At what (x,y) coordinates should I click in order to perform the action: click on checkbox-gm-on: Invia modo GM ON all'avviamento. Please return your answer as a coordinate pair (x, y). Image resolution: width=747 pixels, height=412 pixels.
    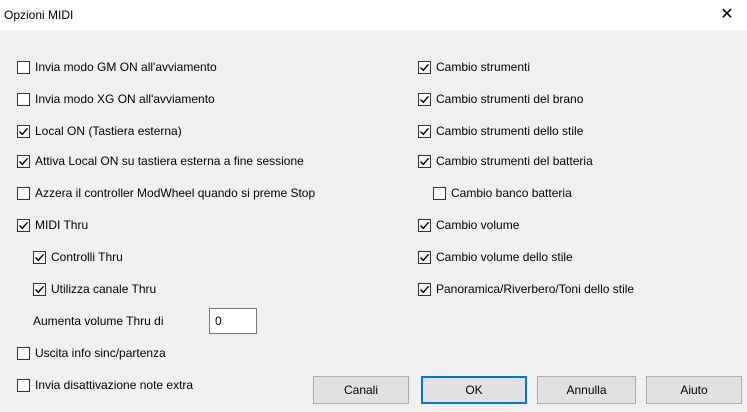
    Looking at the image, I should click on (117, 67).